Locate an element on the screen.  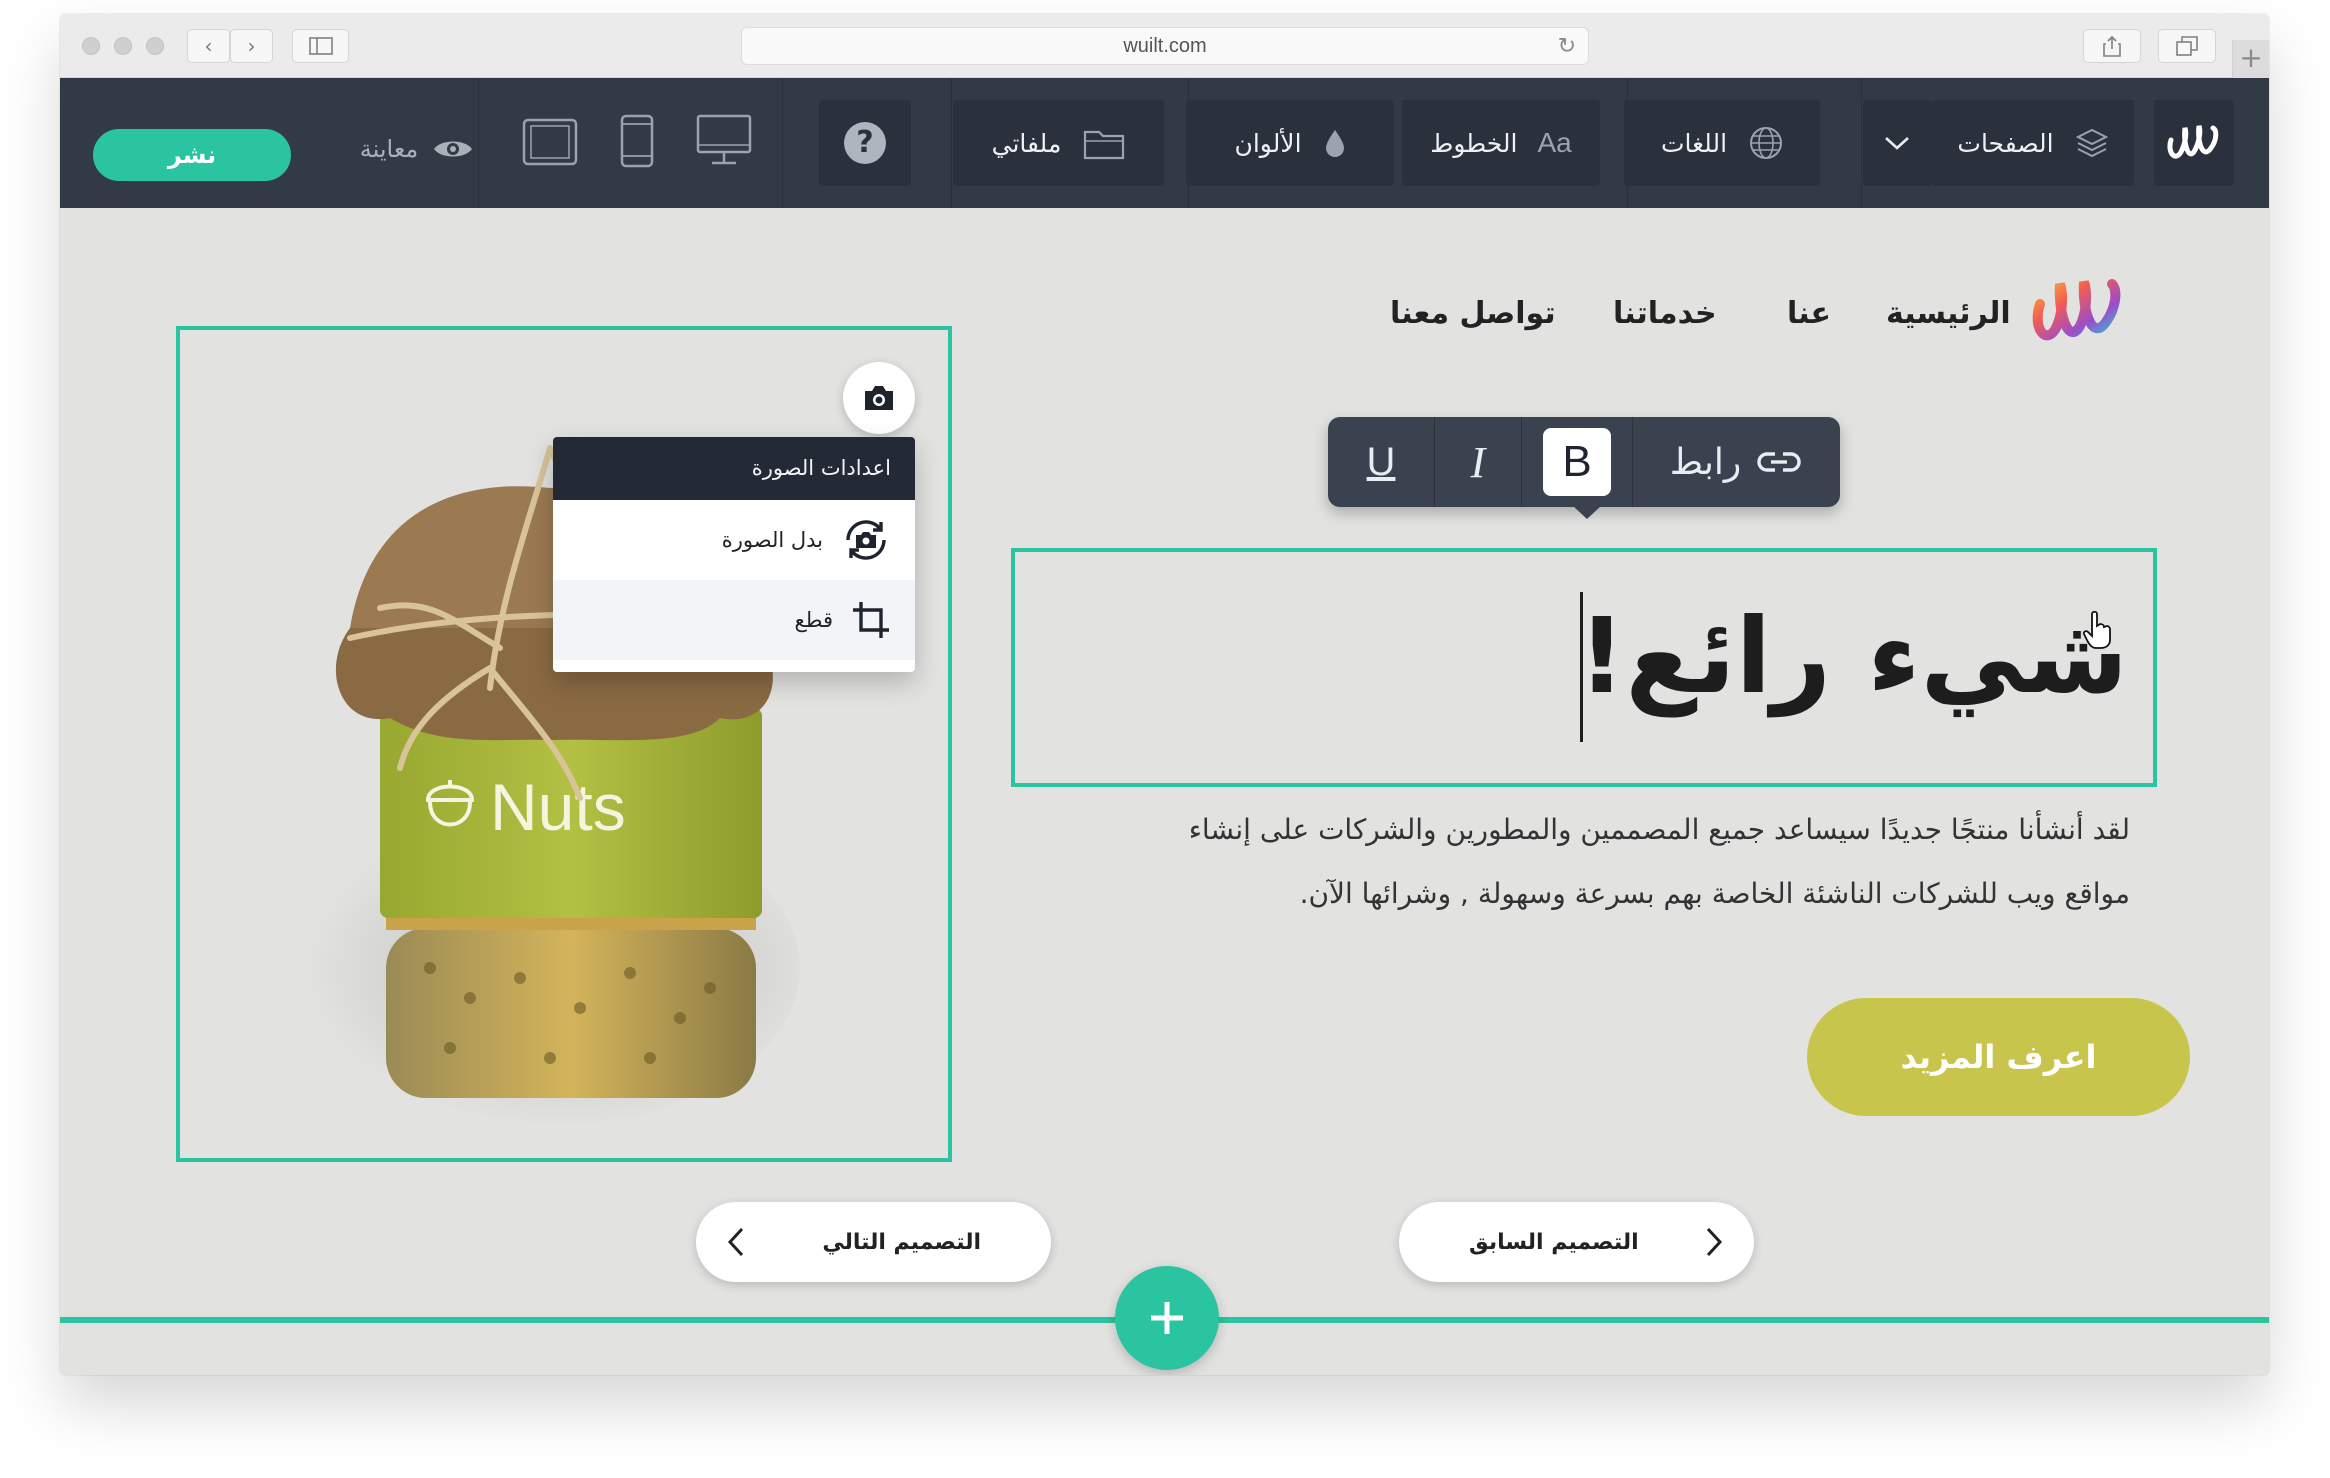
chevron-left-icon: ‹ is located at coordinates (208, 46).